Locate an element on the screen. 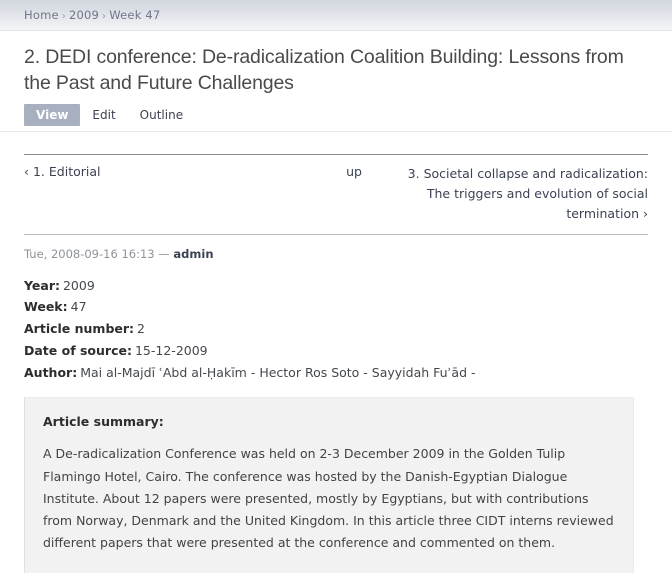 The image size is (672, 573). chevron-left-icon: ‹ is located at coordinates (26, 171).